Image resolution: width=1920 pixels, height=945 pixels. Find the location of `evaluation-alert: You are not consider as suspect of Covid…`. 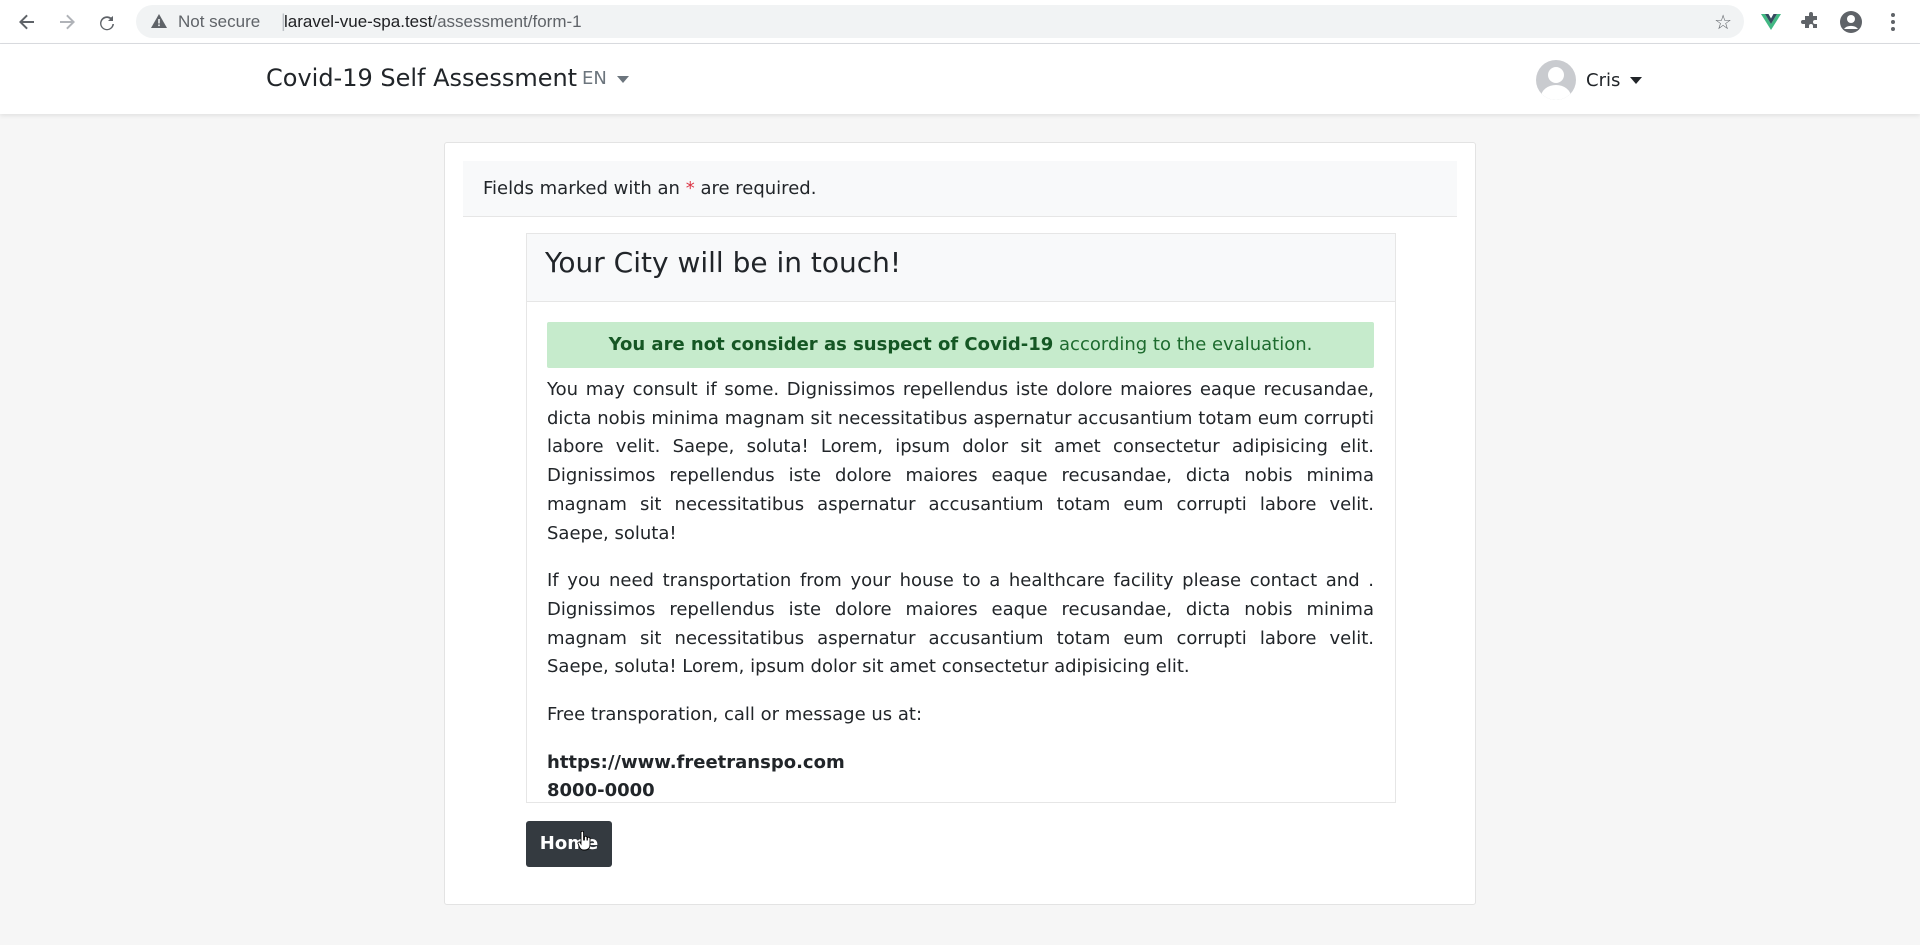

evaluation-alert: You are not consider as suspect of Covid… is located at coordinates (960, 345).